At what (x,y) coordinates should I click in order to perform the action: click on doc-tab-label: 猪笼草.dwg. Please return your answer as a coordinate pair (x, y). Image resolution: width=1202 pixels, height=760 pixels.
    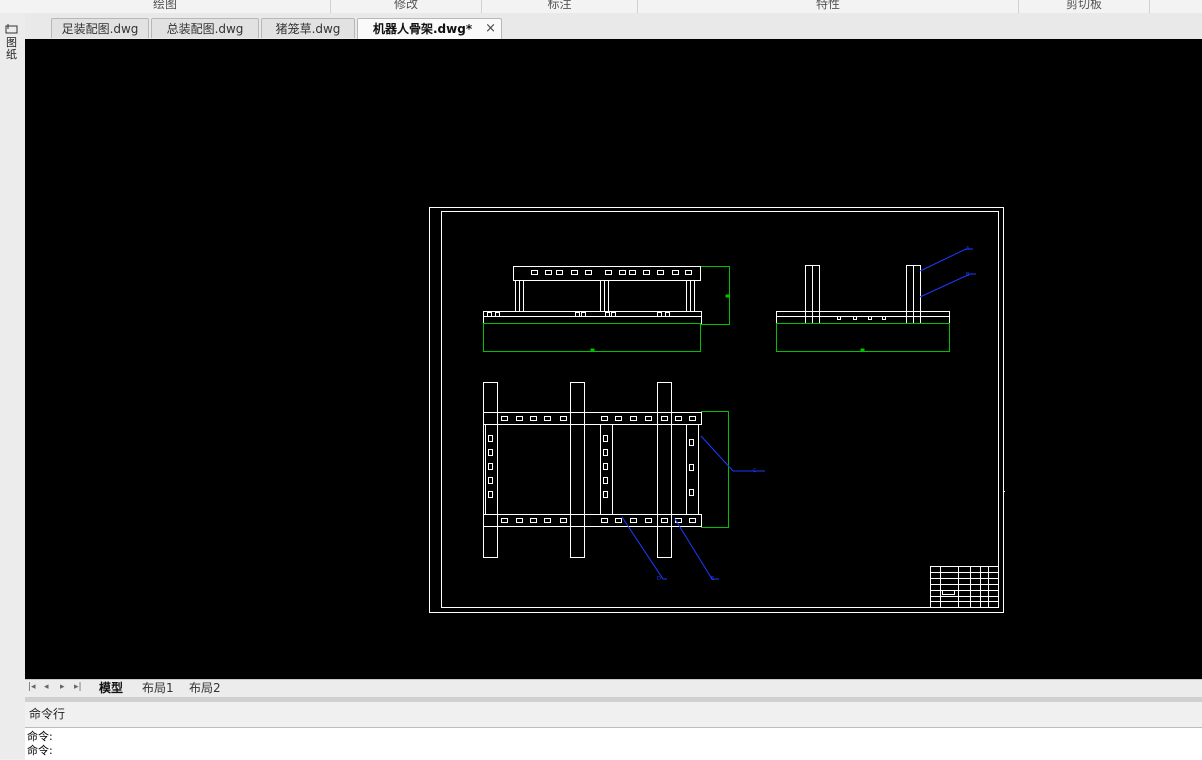
    Looking at the image, I should click on (308, 29).